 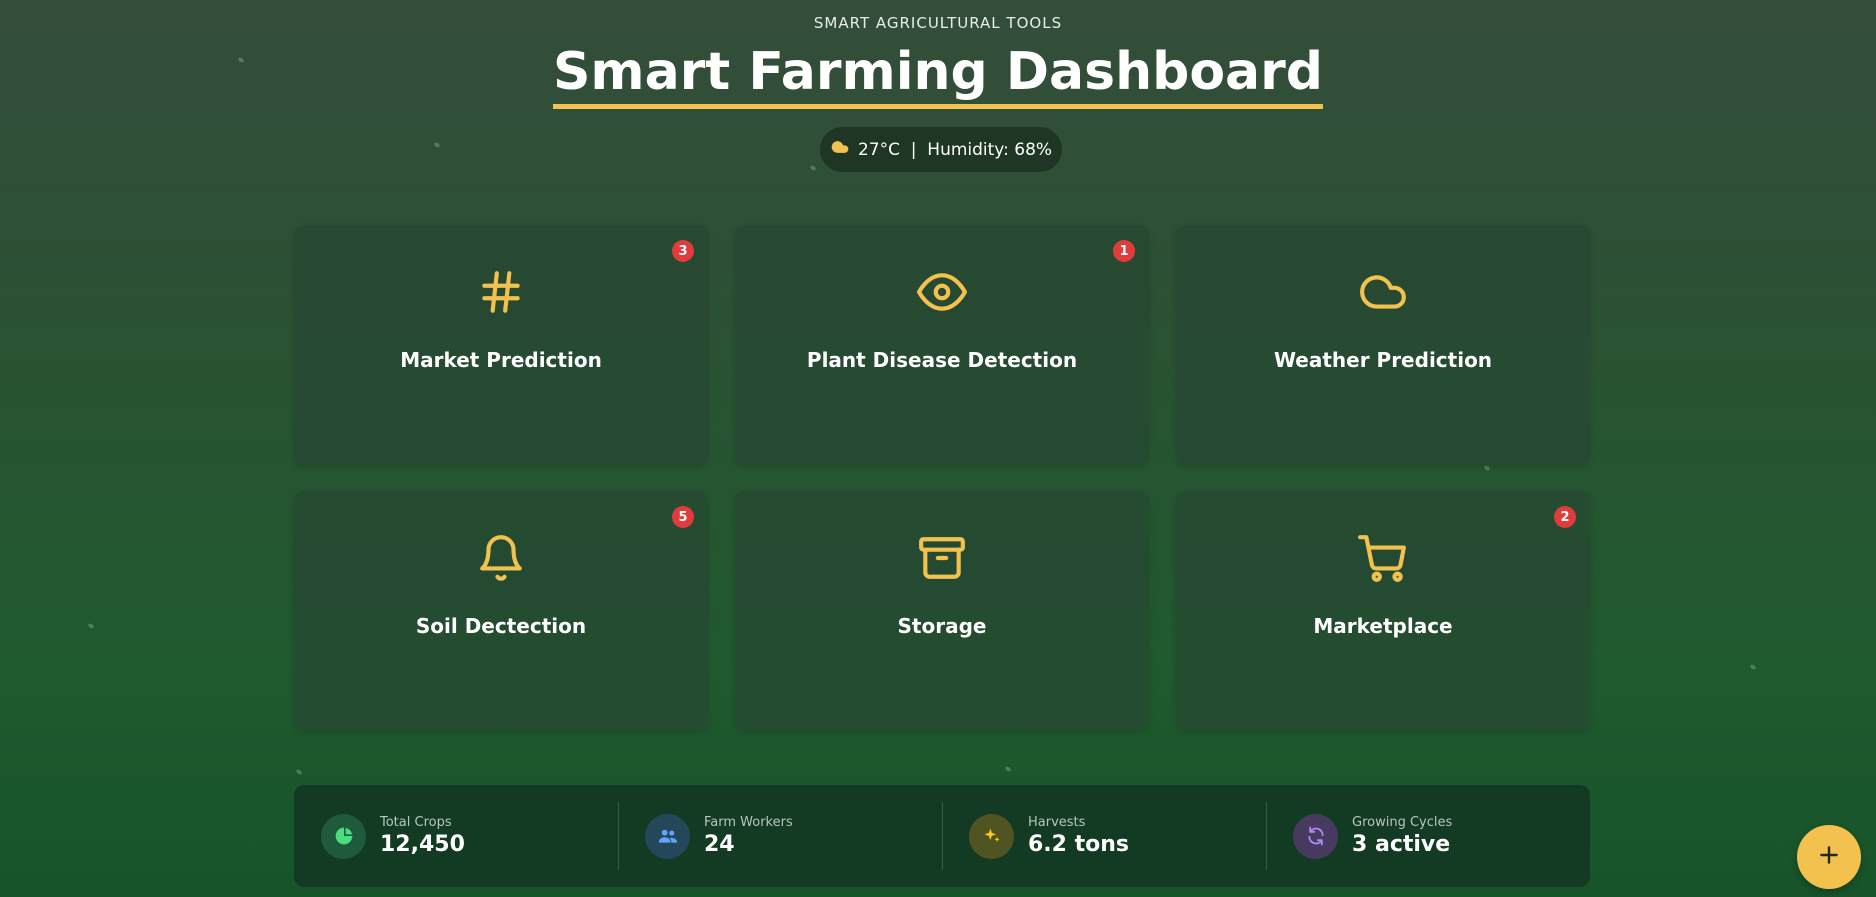 I want to click on card-marketplace: 2 Marketplace, so click(x=1383, y=611).